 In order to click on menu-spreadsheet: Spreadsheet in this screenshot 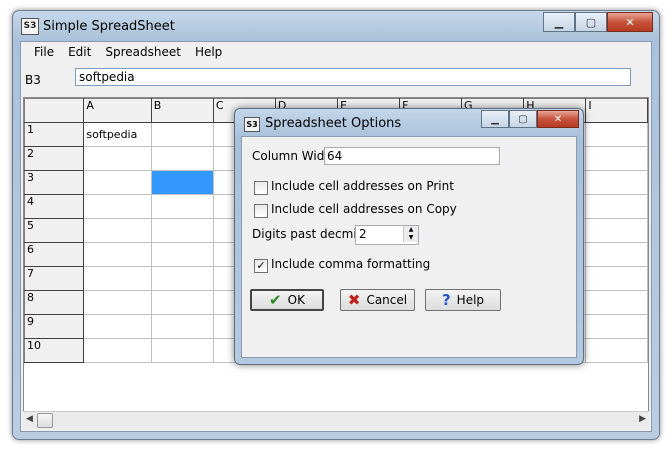, I will do `click(143, 52)`.